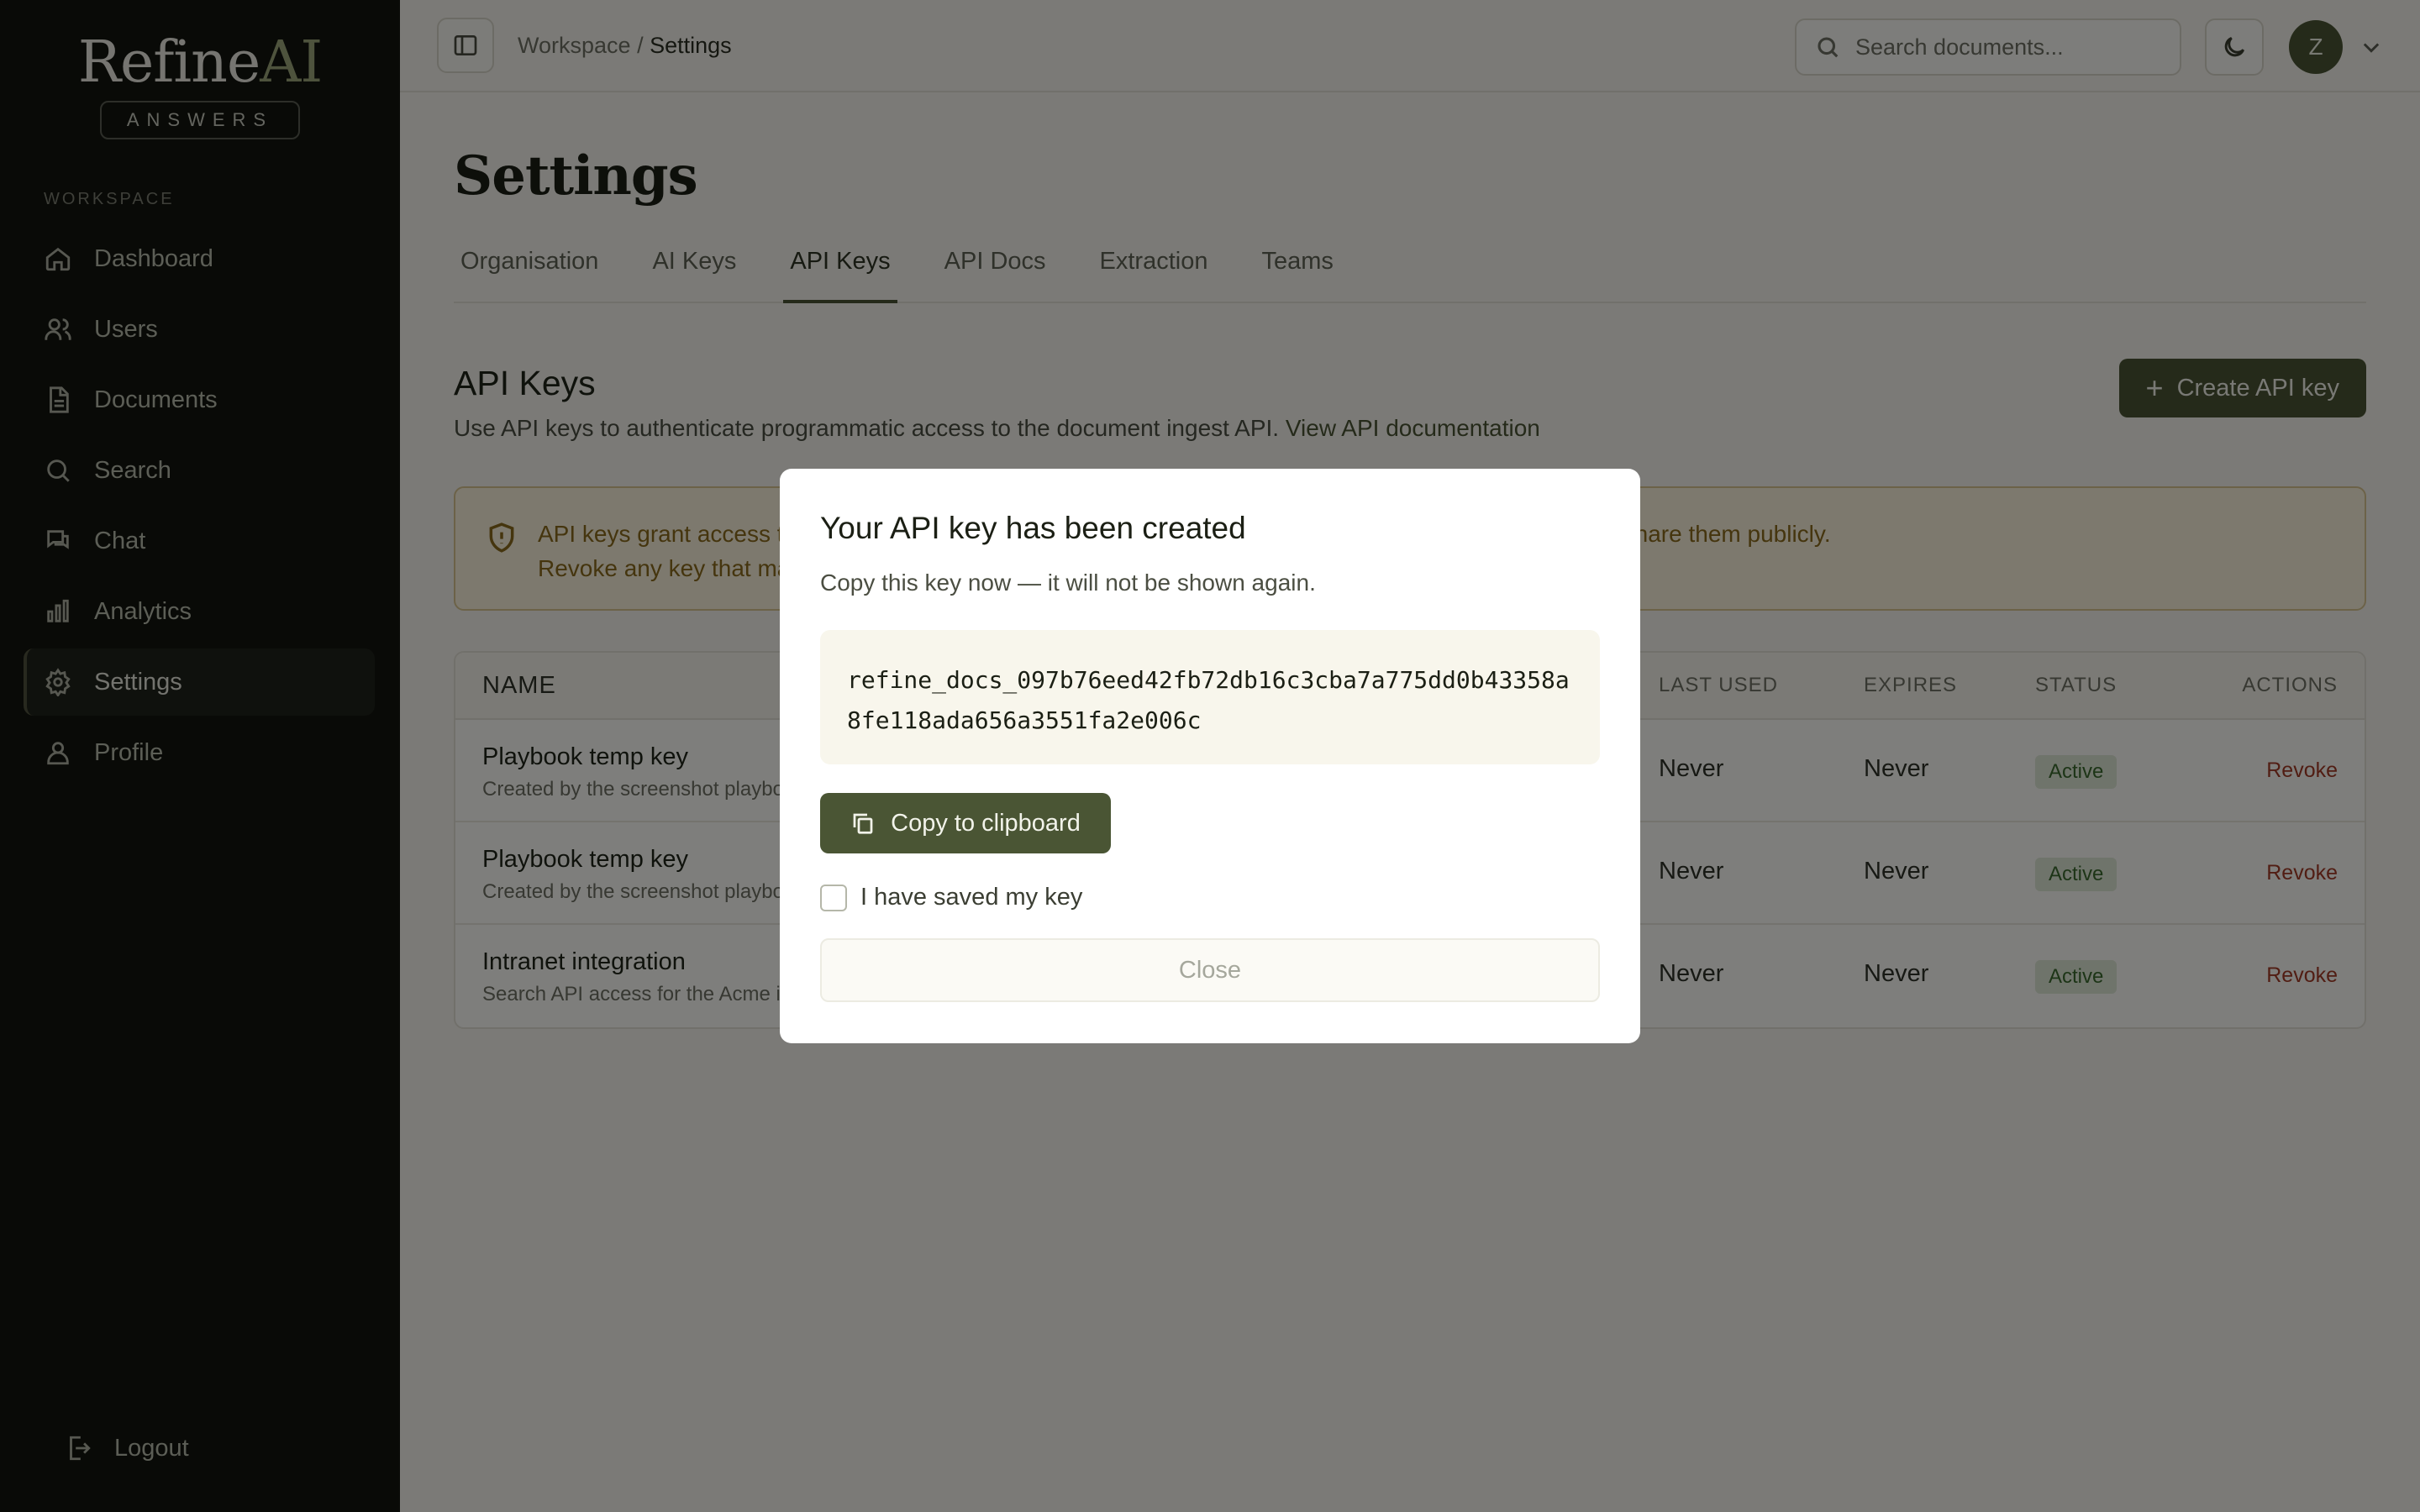 This screenshot has height=1512, width=2420. What do you see at coordinates (833, 897) in the screenshot?
I see `saved-key-checkbox` at bounding box center [833, 897].